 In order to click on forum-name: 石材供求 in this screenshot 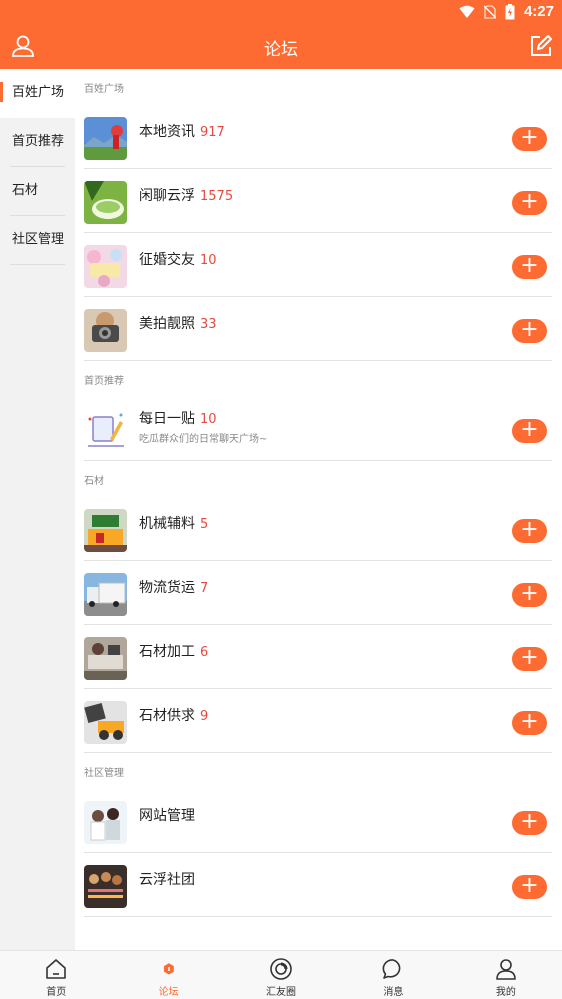, I will do `click(167, 716)`.